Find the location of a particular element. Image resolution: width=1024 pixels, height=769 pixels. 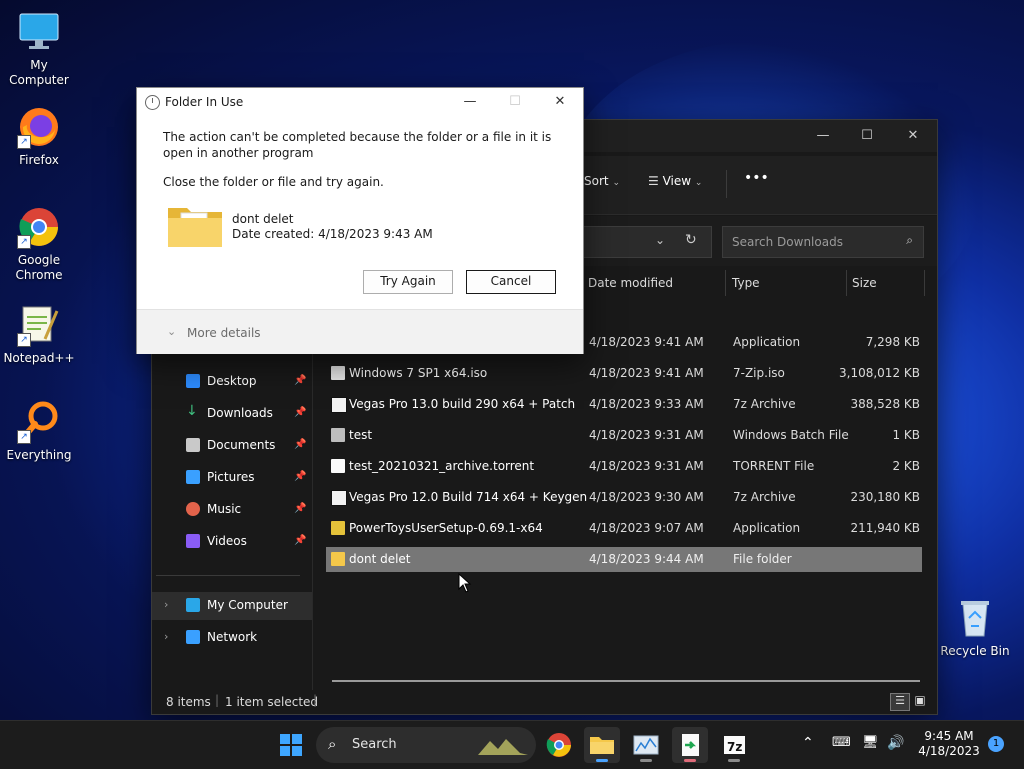

performance-graph-icon is located at coordinates (646, 745).